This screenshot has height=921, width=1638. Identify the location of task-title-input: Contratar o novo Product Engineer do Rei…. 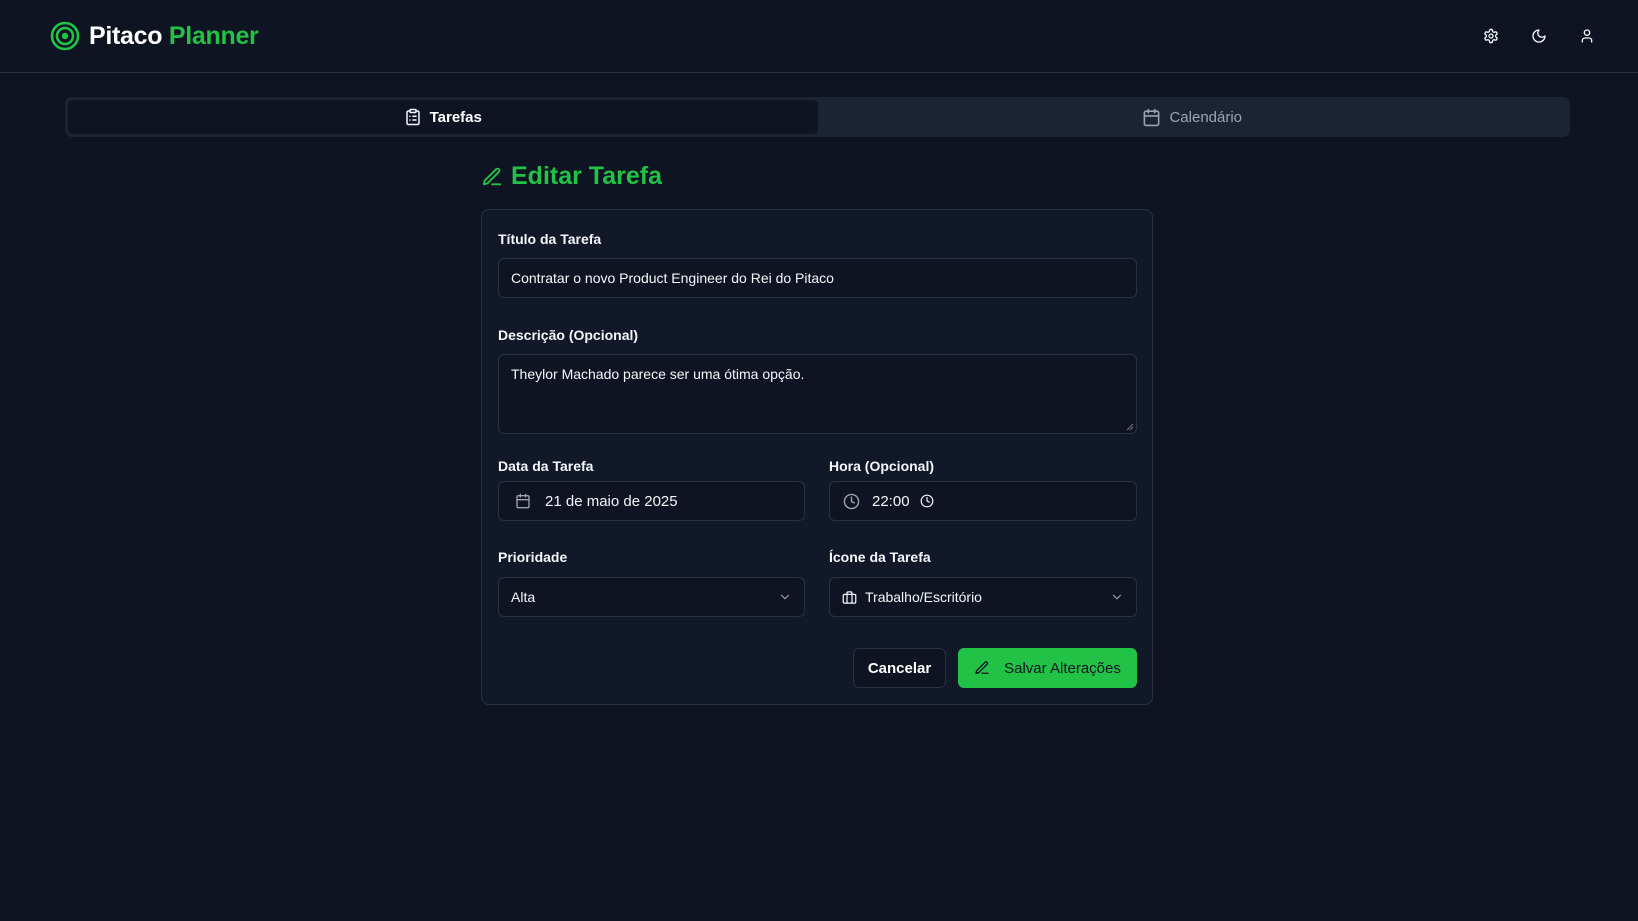
(817, 278).